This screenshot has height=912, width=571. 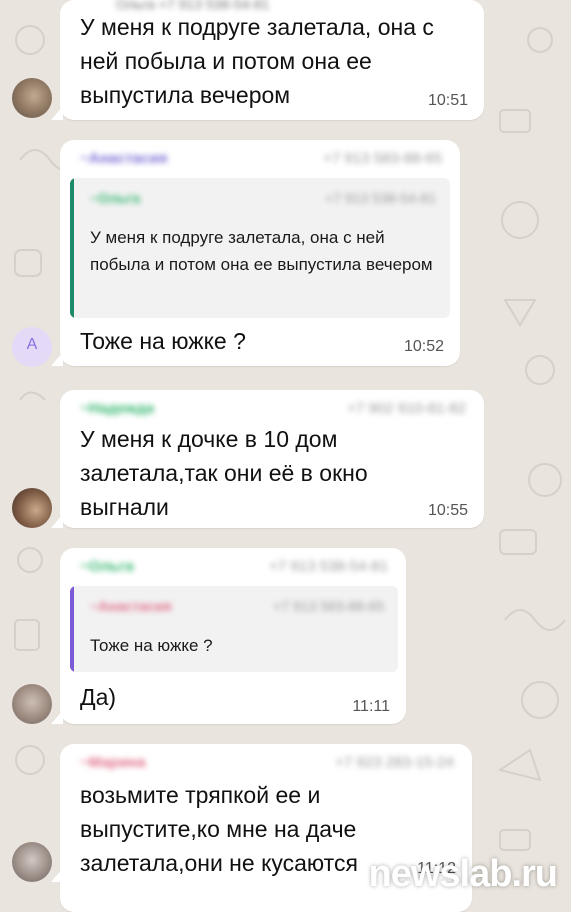 What do you see at coordinates (117, 408) in the screenshot?
I see `sender-name: ~Надежда` at bounding box center [117, 408].